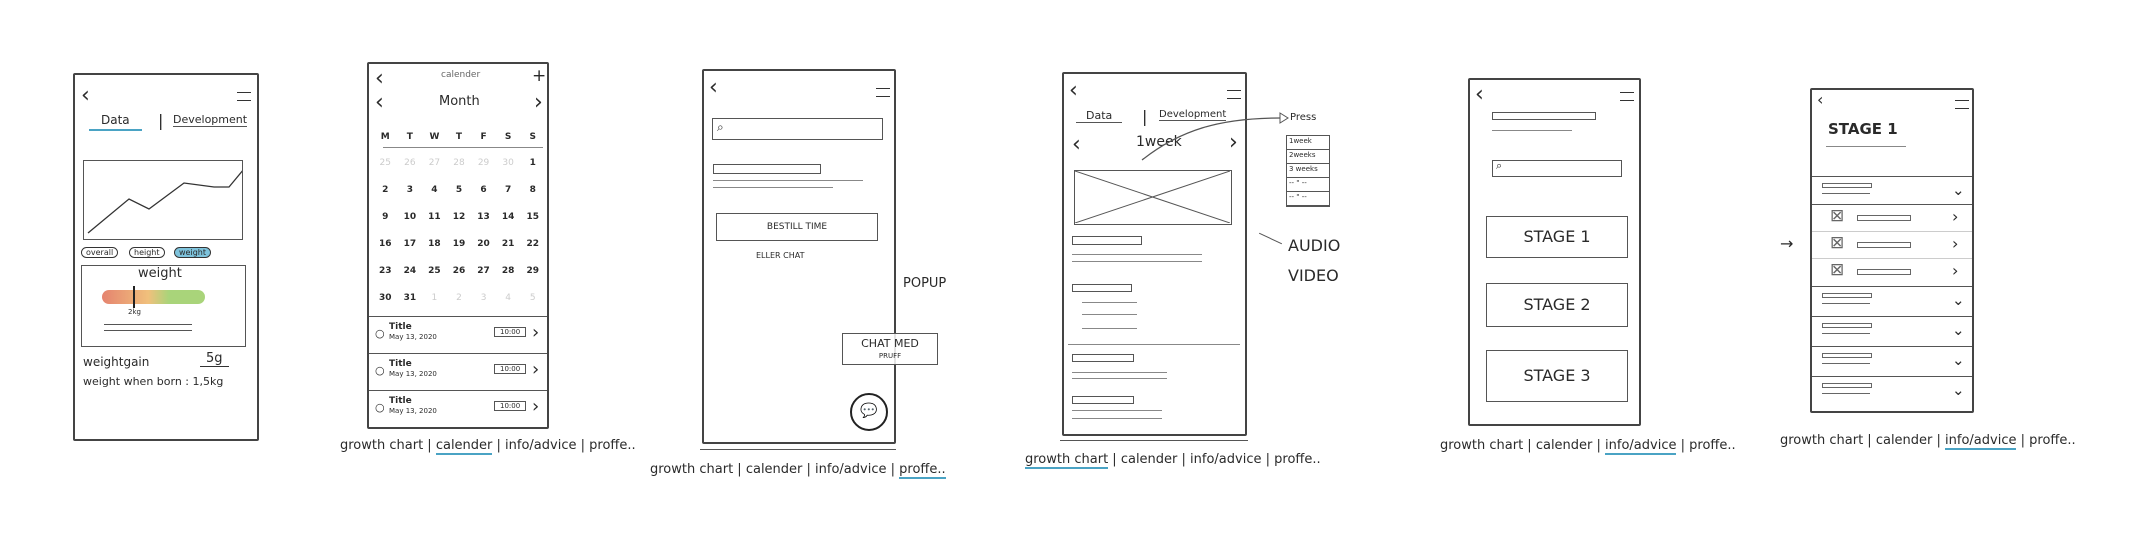 The image size is (2130, 544). What do you see at coordinates (508, 171) in the screenshot?
I see `calendar-day: 30` at bounding box center [508, 171].